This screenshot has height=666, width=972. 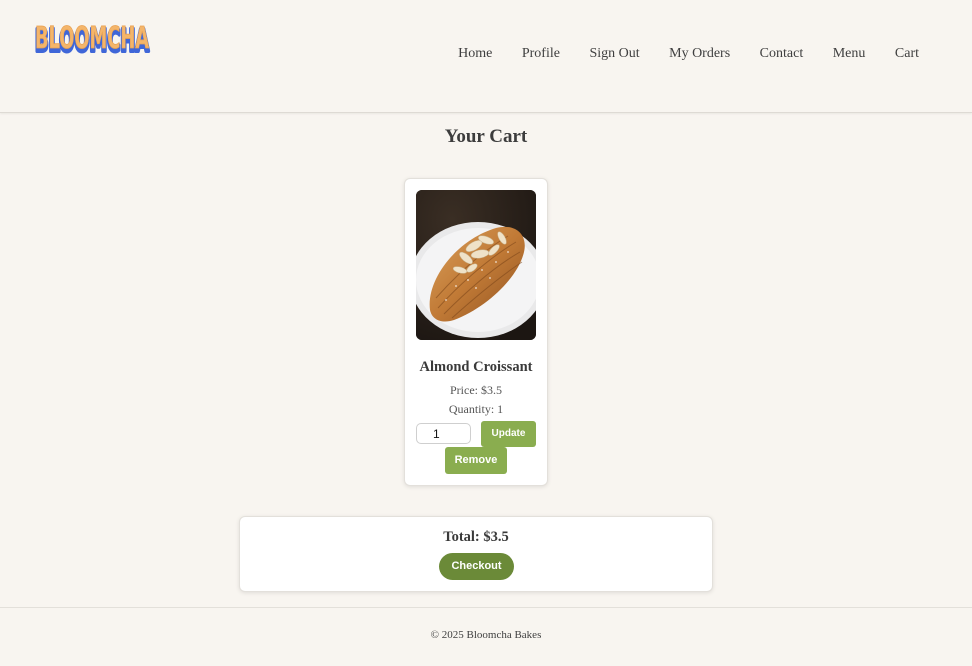 I want to click on nav-menu: Menu, so click(x=849, y=54).